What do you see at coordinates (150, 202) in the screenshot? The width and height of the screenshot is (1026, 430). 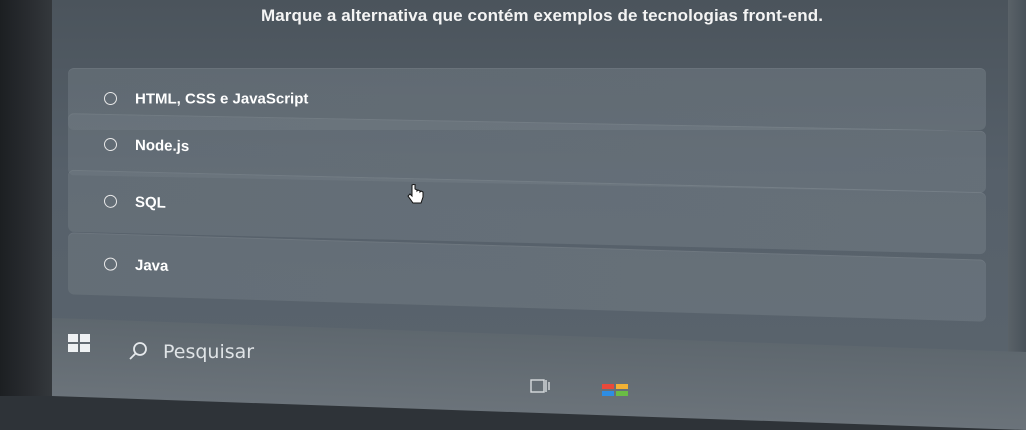 I see `option-label: SQL` at bounding box center [150, 202].